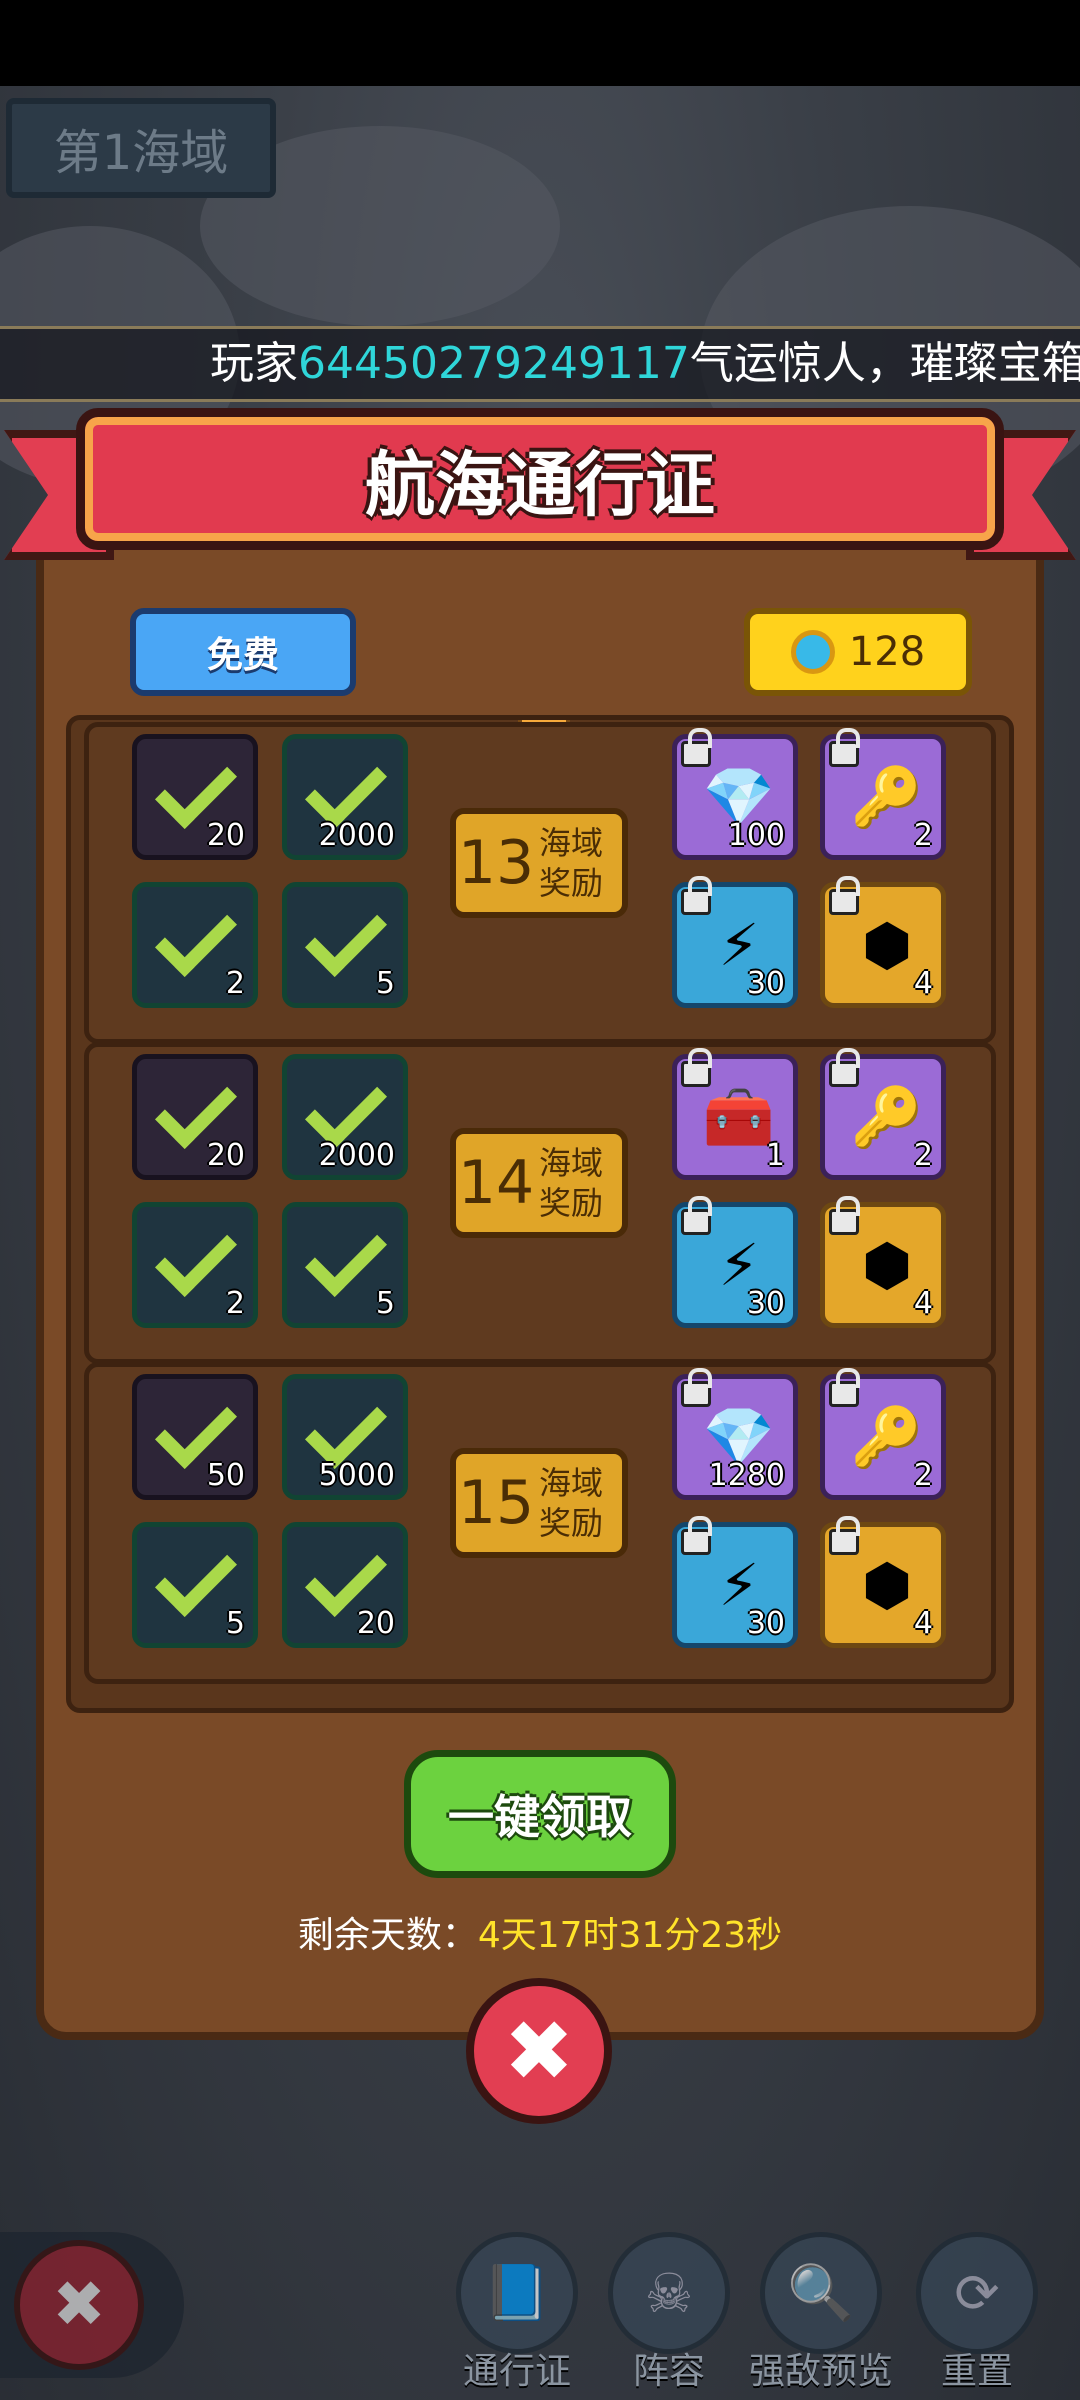  I want to click on sea-level-label: 第1海域, so click(141, 148).